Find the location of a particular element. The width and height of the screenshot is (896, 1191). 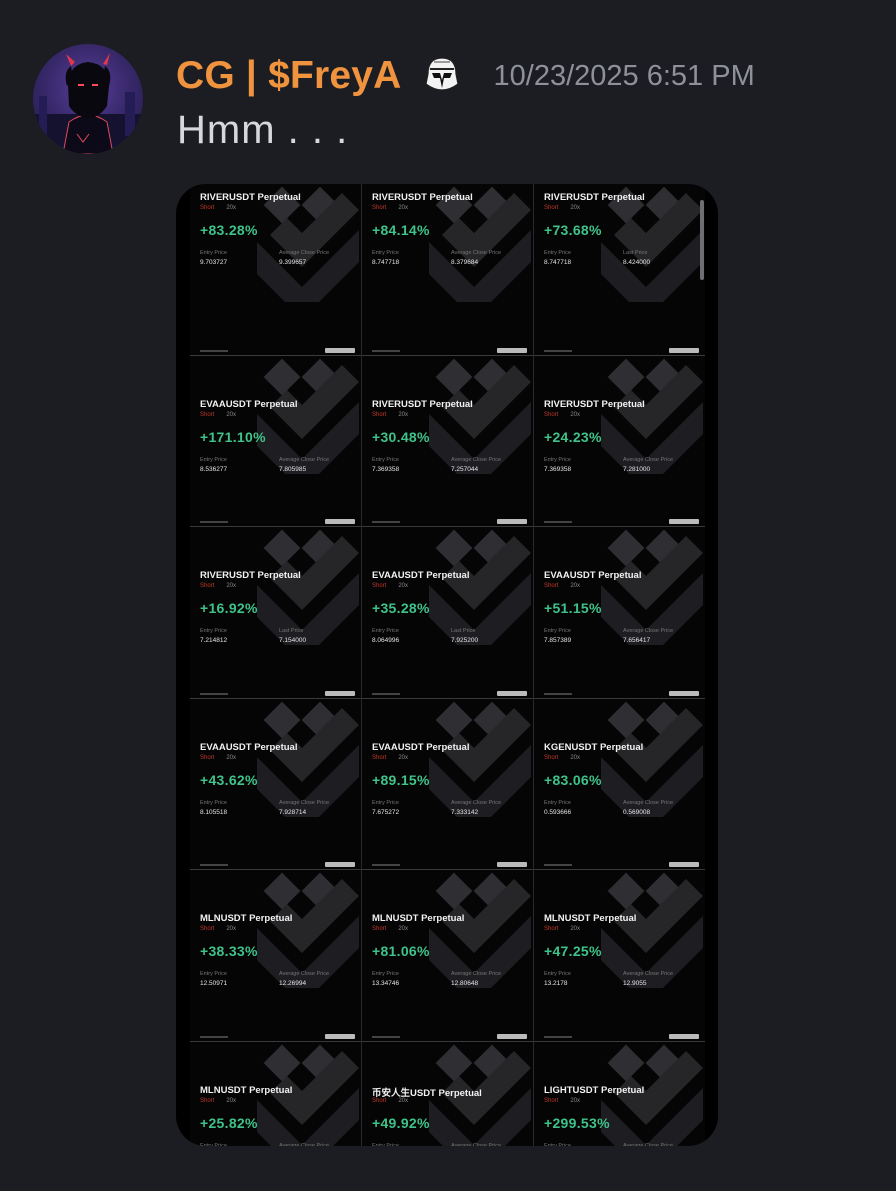

username: CG | $FreyA is located at coordinates (289, 76).